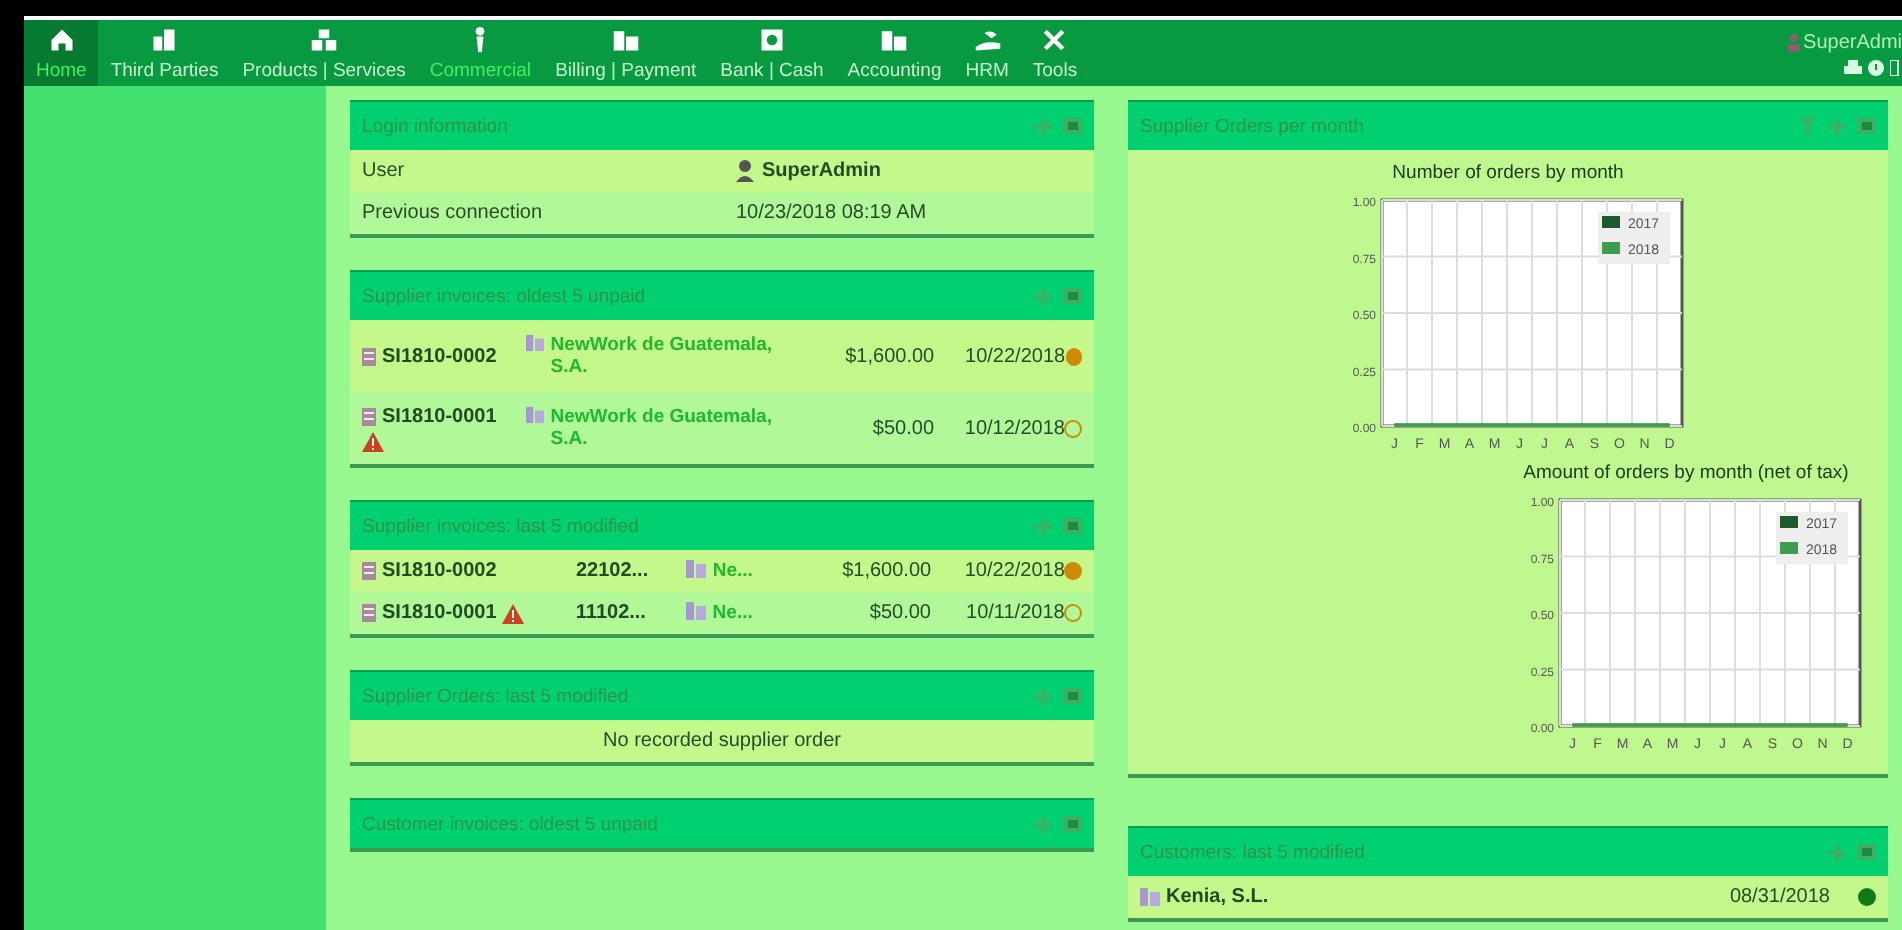  Describe the element at coordinates (384, 171) in the screenshot. I see `field-label: User` at that location.